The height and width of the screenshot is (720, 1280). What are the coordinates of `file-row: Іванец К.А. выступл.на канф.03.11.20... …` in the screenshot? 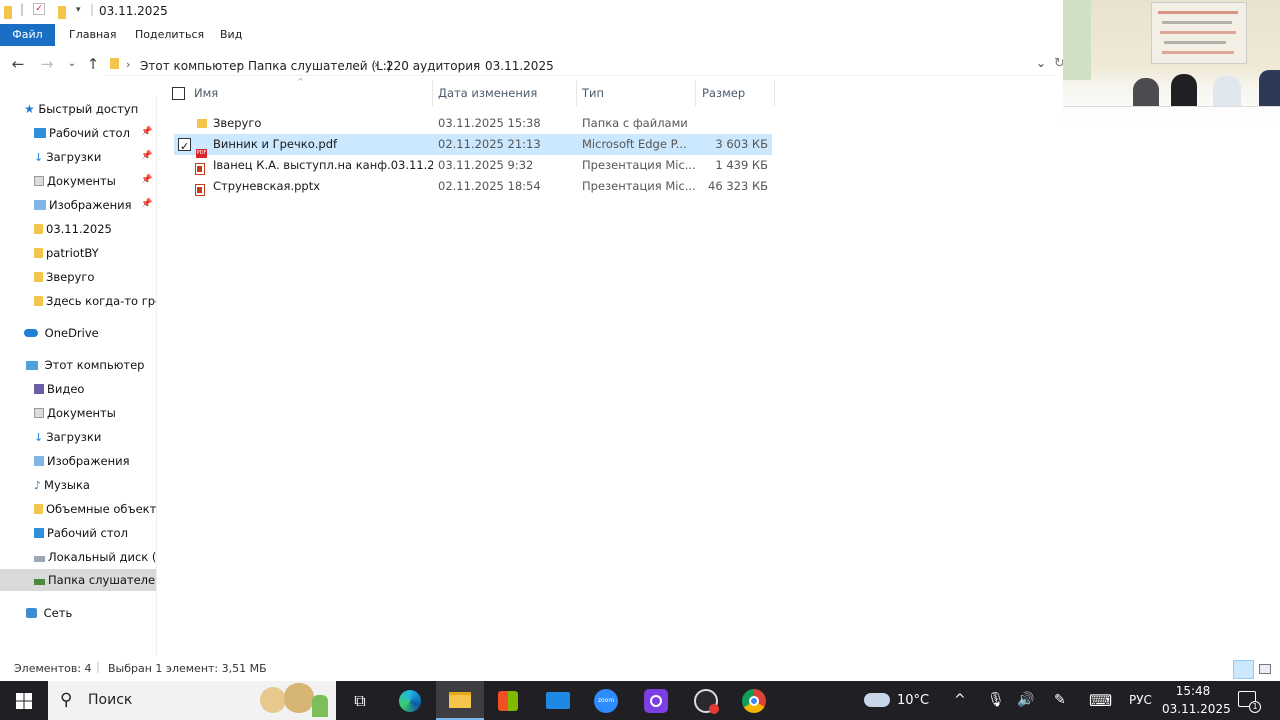 It's located at (473, 165).